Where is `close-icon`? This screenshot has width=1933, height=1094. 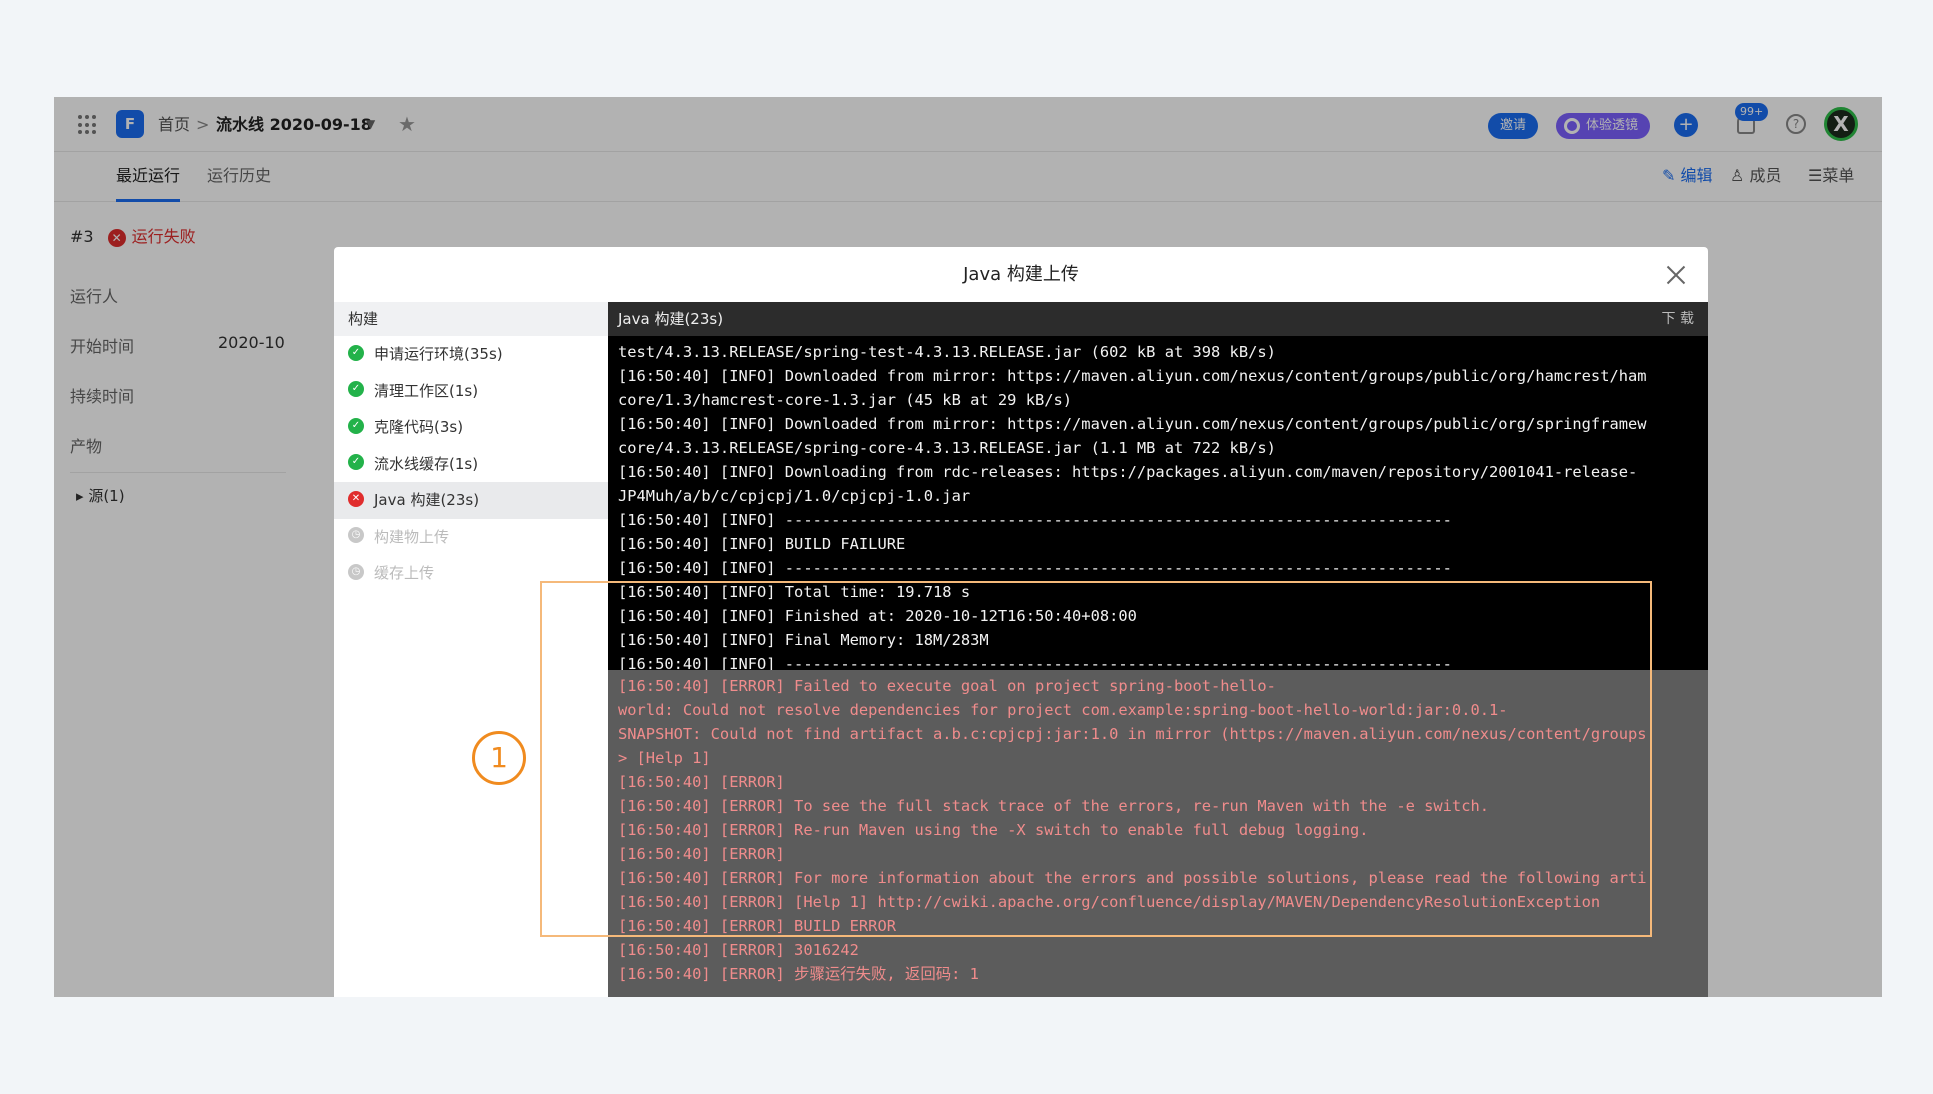
close-icon is located at coordinates (1676, 275).